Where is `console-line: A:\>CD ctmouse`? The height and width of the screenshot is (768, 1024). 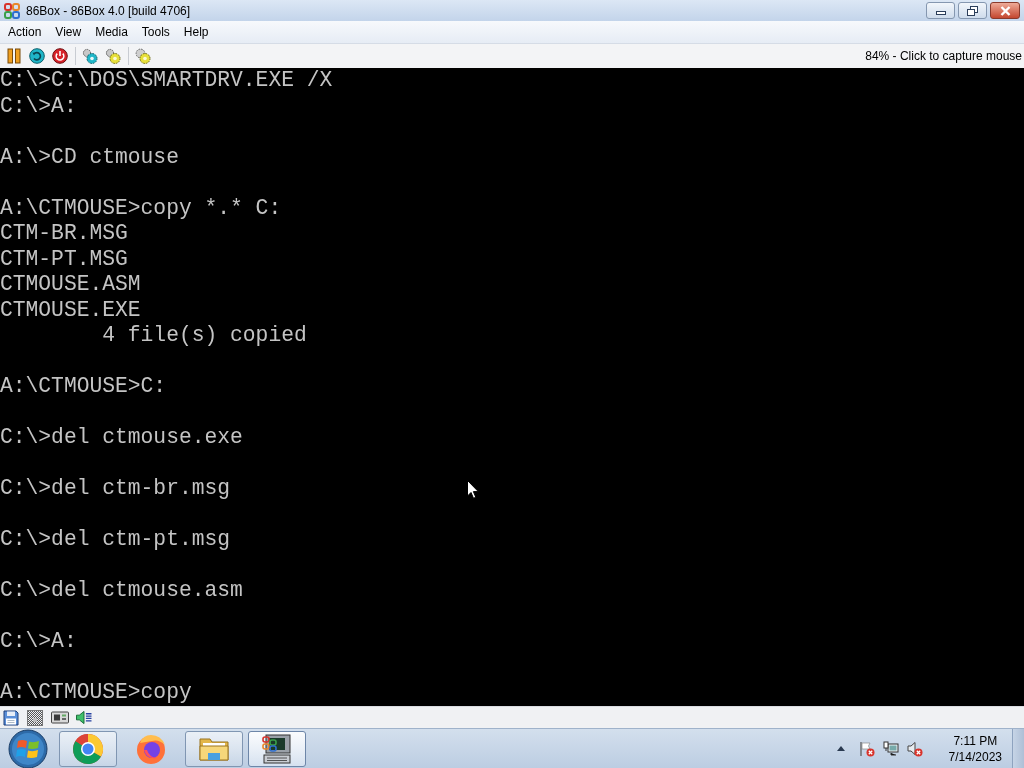 console-line: A:\>CD ctmouse is located at coordinates (89, 156).